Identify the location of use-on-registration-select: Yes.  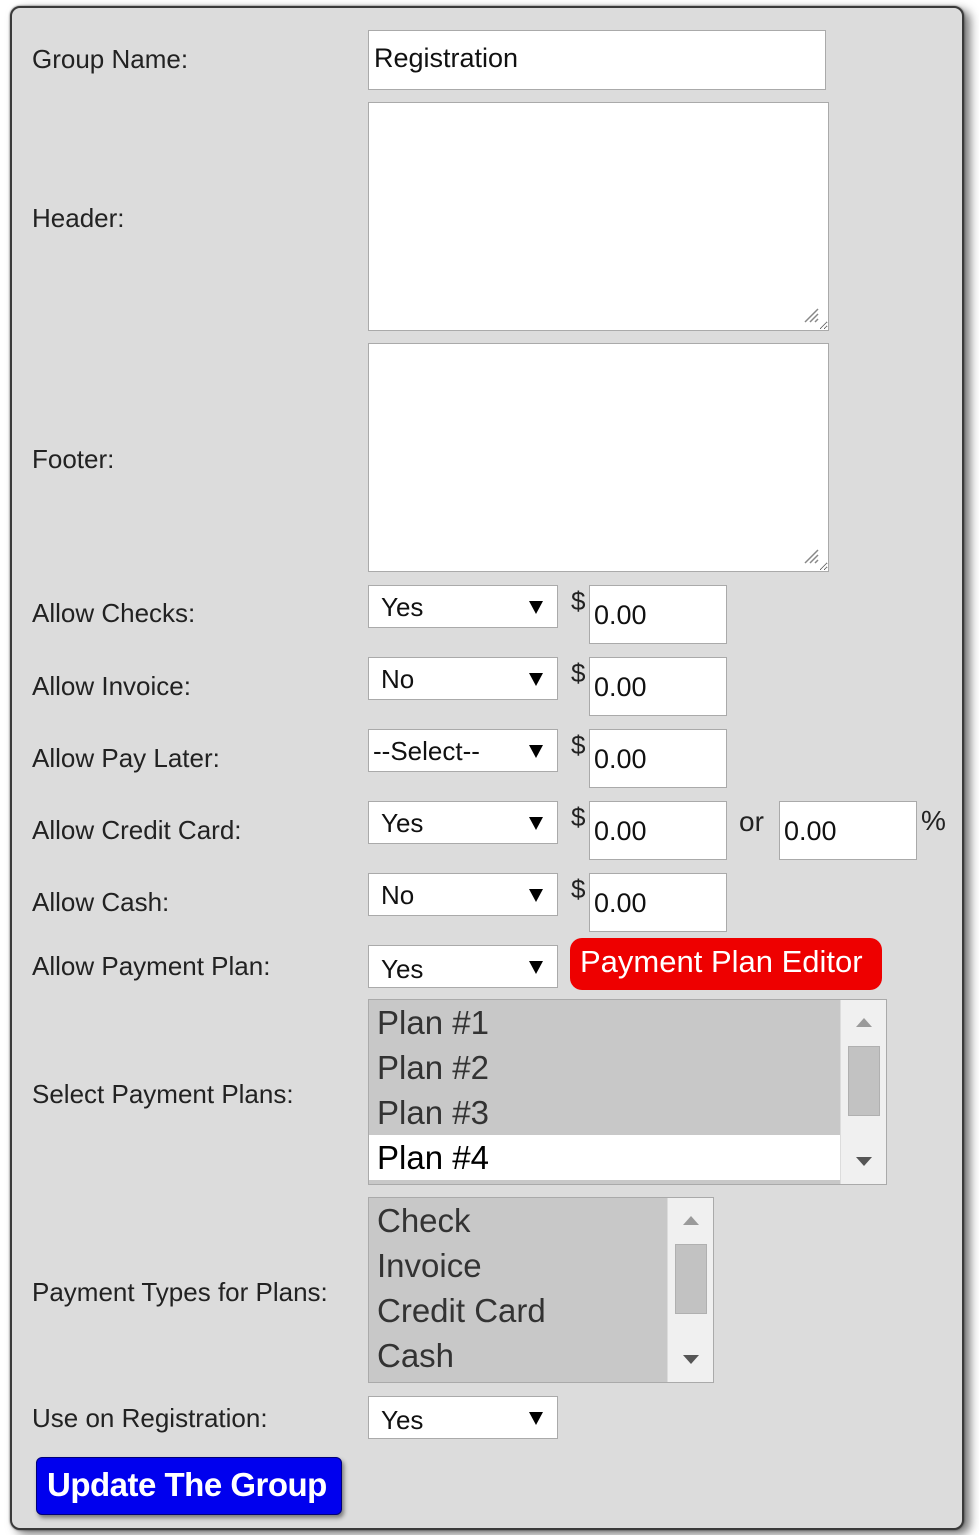
(463, 1417).